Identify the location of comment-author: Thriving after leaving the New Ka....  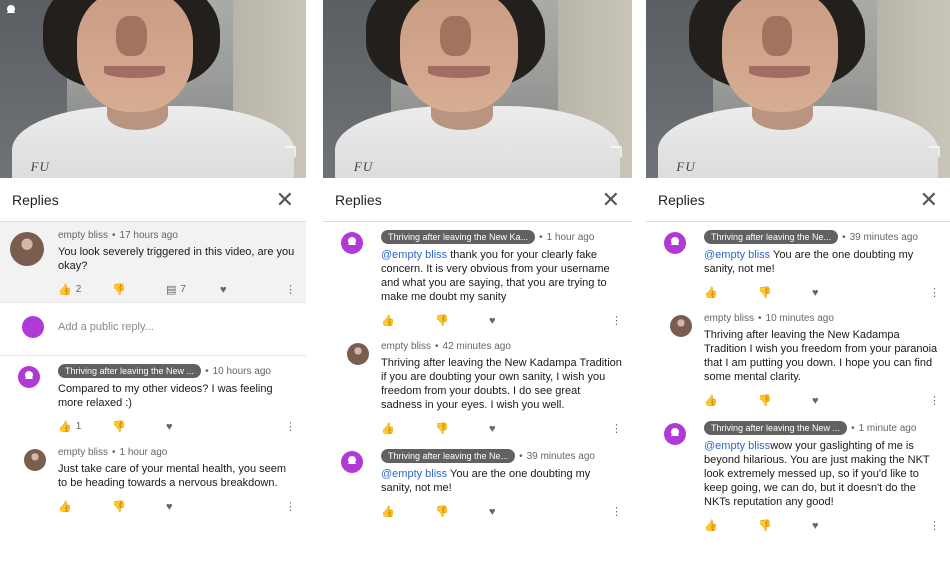
(458, 237).